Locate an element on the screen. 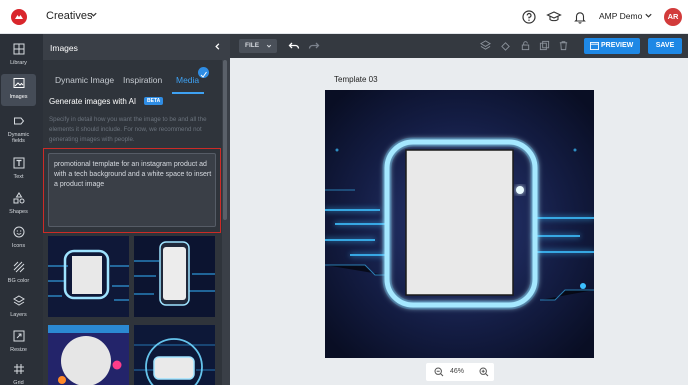 The height and width of the screenshot is (392, 688). generated-image-4-art is located at coordinates (174, 355).